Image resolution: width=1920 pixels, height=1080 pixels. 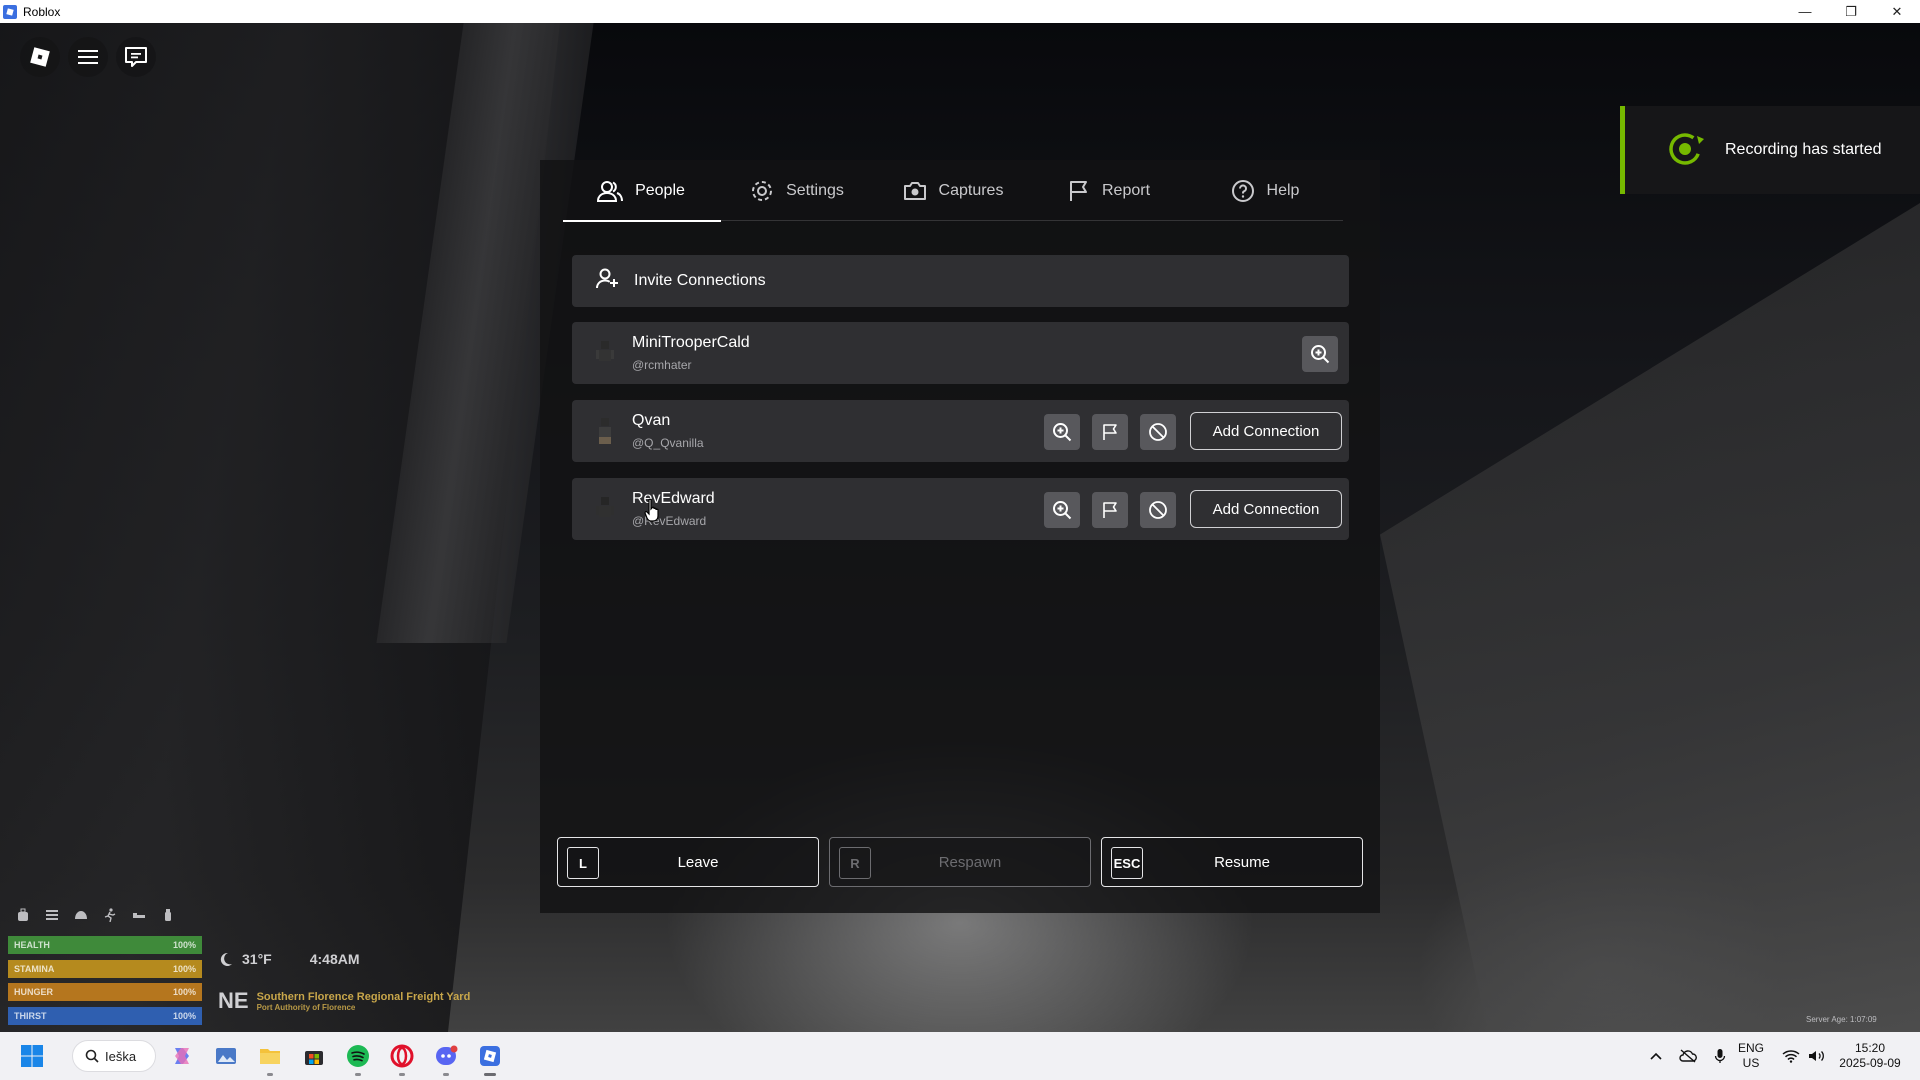 I want to click on avatar, so click(x=605, y=431).